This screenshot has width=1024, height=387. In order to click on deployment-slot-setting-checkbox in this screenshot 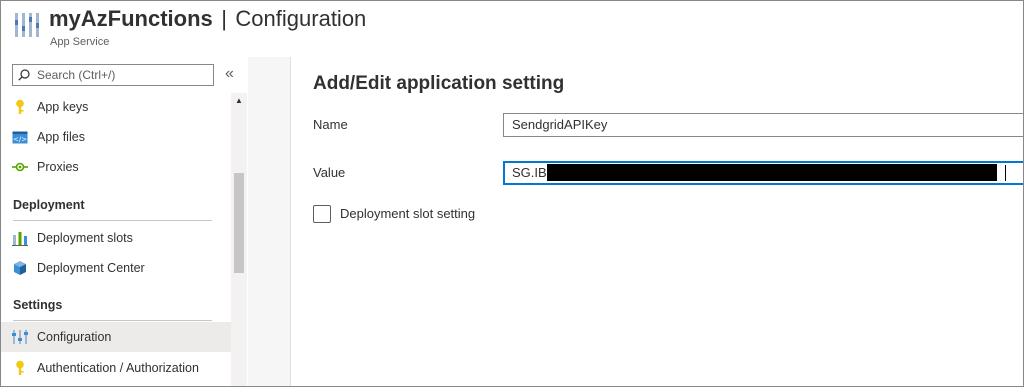, I will do `click(322, 214)`.